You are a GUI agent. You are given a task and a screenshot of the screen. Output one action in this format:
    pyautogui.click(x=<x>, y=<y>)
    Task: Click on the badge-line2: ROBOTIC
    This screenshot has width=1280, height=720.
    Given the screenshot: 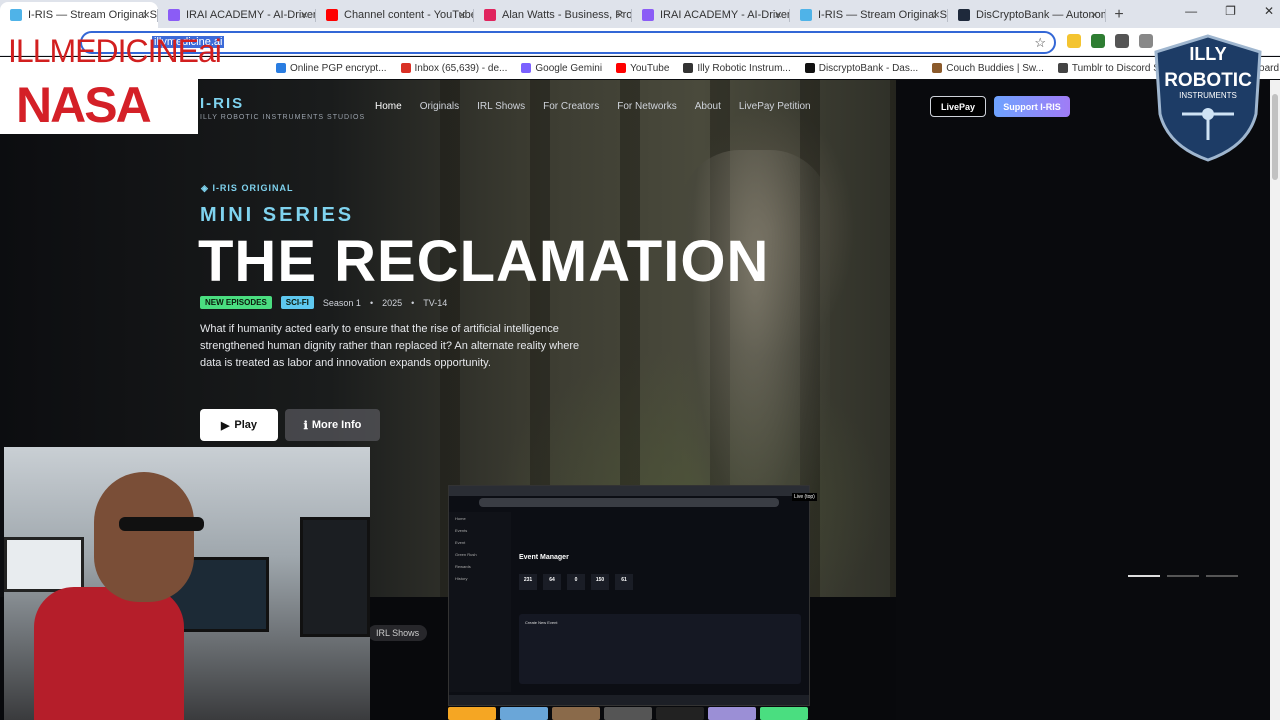 What is the action you would take?
    pyautogui.click(x=1208, y=80)
    